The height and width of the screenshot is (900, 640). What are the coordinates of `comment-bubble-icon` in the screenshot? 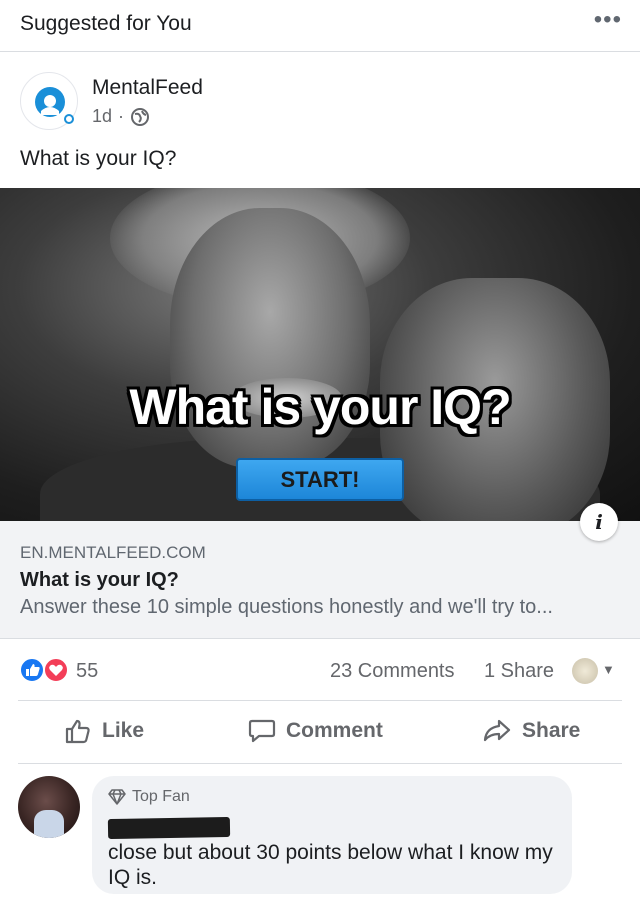 It's located at (262, 731).